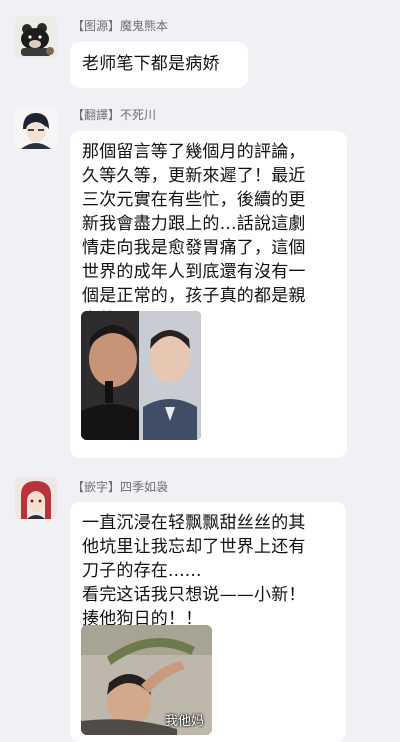 This screenshot has width=400, height=742. I want to click on two-men-photo-icon, so click(141, 375).